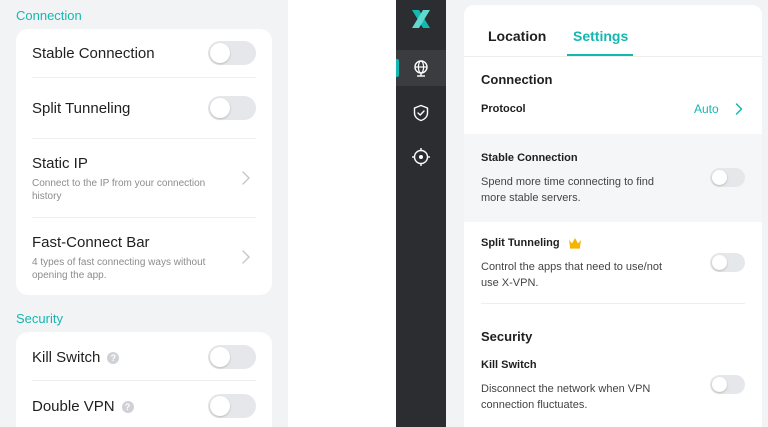 The image size is (768, 427). Describe the element at coordinates (517, 36) in the screenshot. I see `tab-location: Location` at that location.